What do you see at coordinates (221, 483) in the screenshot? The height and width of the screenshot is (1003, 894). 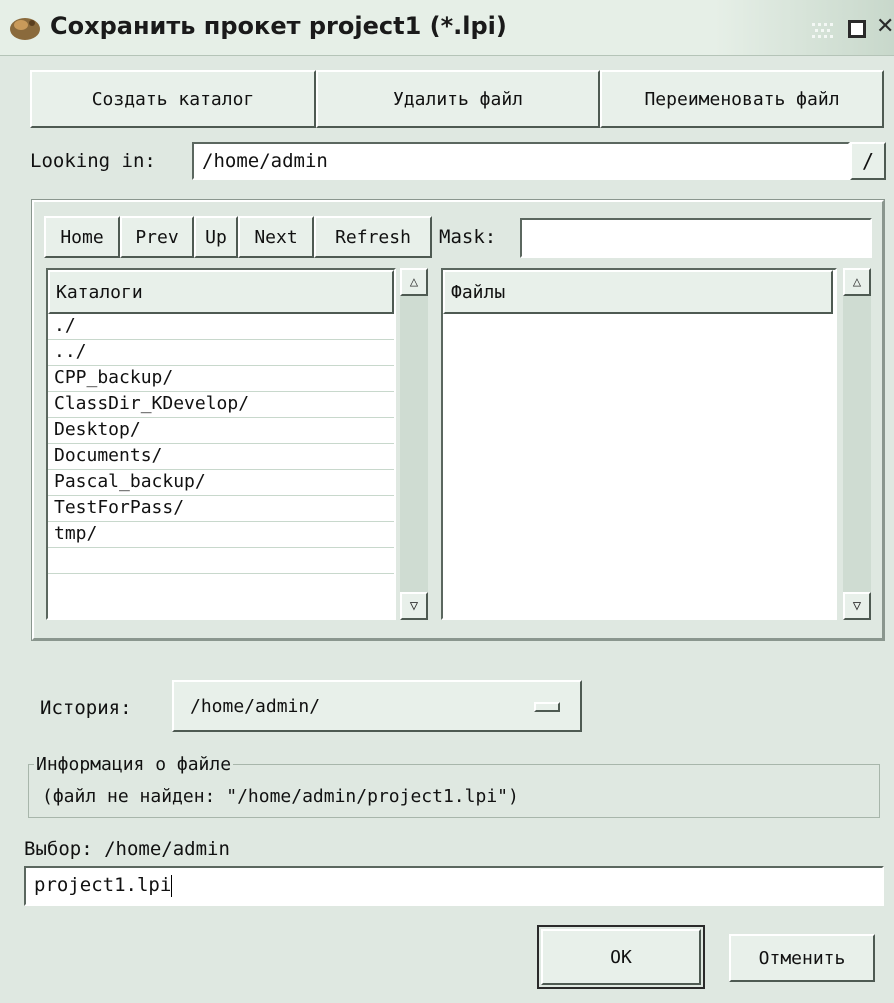 I see `directory-item: Pascal_backup/` at bounding box center [221, 483].